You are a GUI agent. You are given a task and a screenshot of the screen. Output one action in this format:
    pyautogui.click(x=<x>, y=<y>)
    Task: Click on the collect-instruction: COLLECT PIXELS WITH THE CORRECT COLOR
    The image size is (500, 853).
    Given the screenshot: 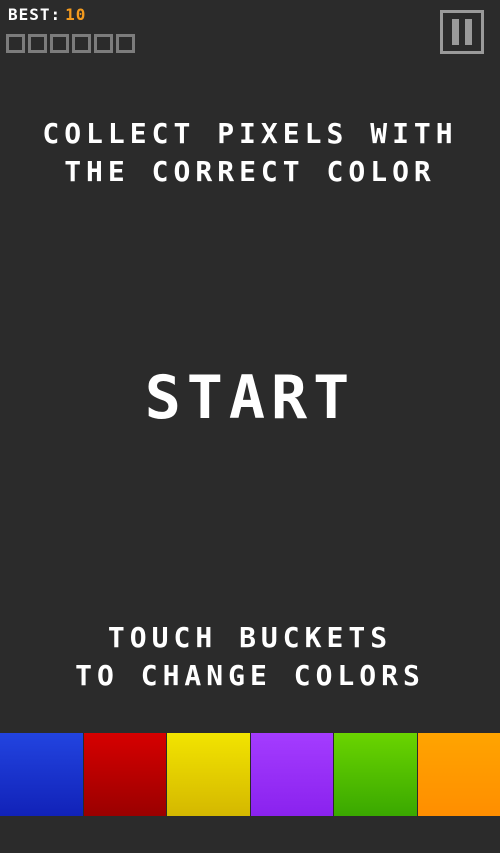 What is the action you would take?
    pyautogui.click(x=250, y=153)
    